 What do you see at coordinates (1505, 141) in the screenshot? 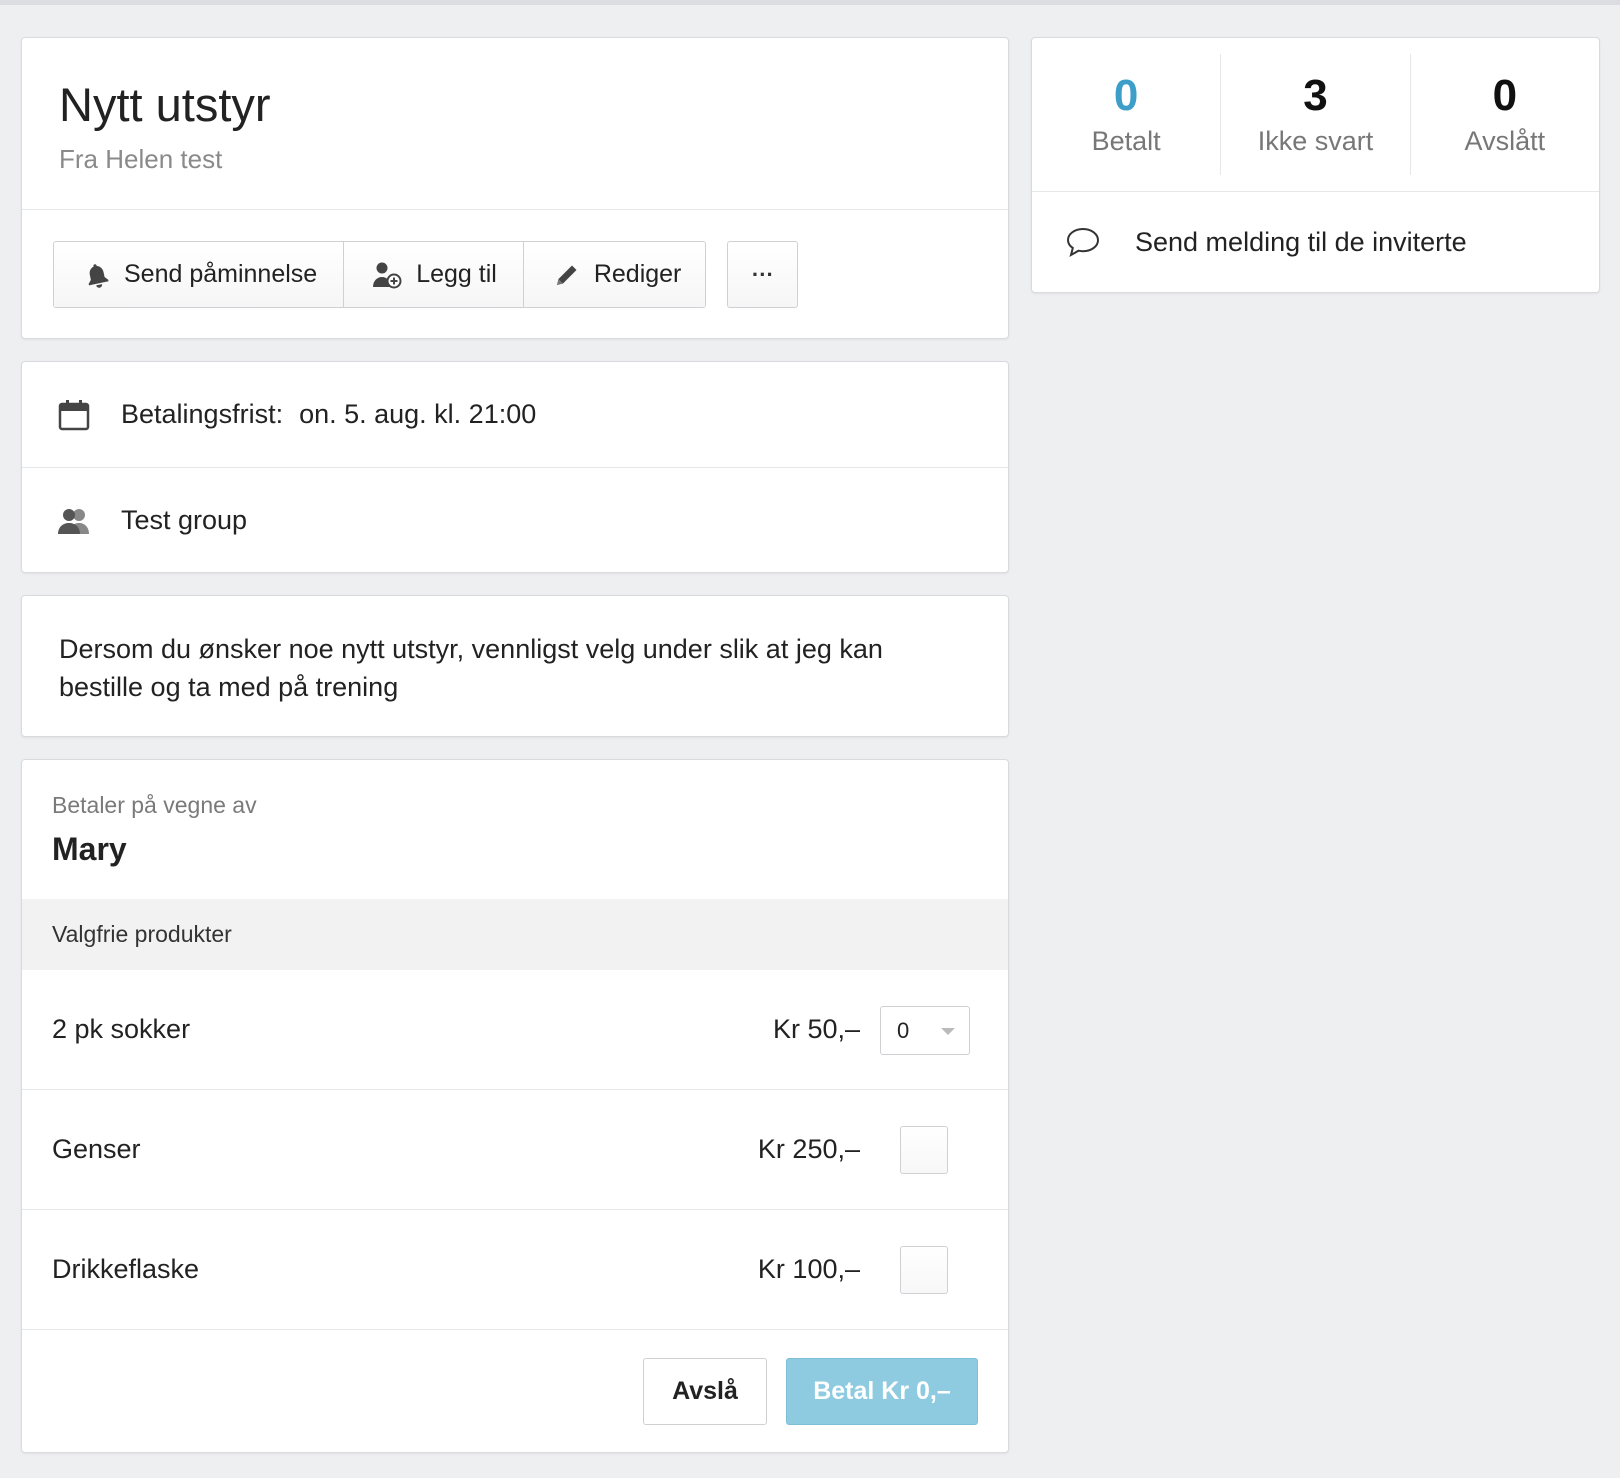
I see `declined-label: Avslått` at bounding box center [1505, 141].